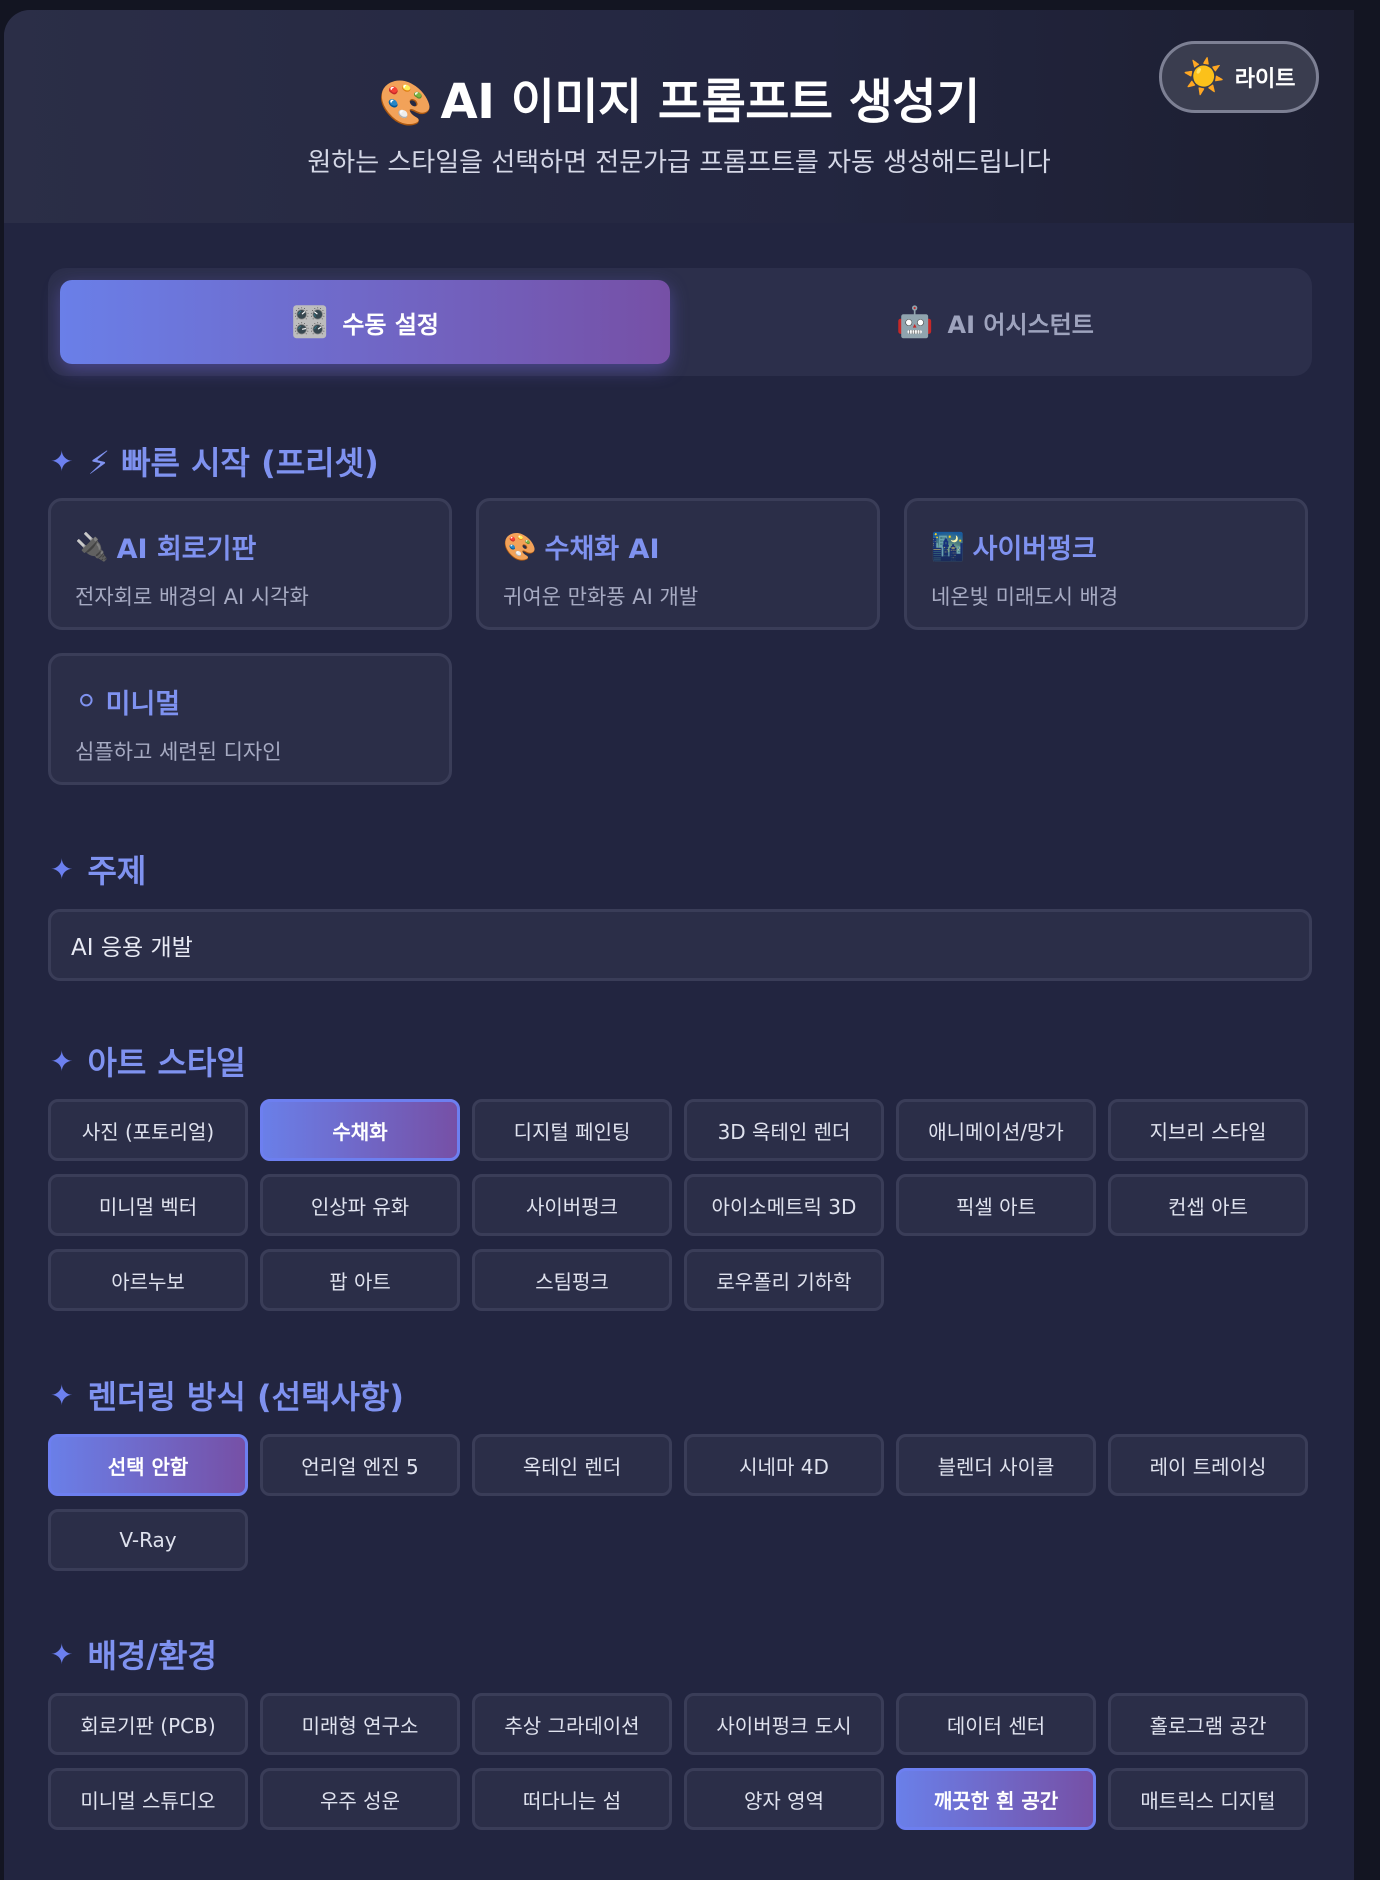  I want to click on art-style-option-chip: 디지털 페인팅, so click(572, 1130).